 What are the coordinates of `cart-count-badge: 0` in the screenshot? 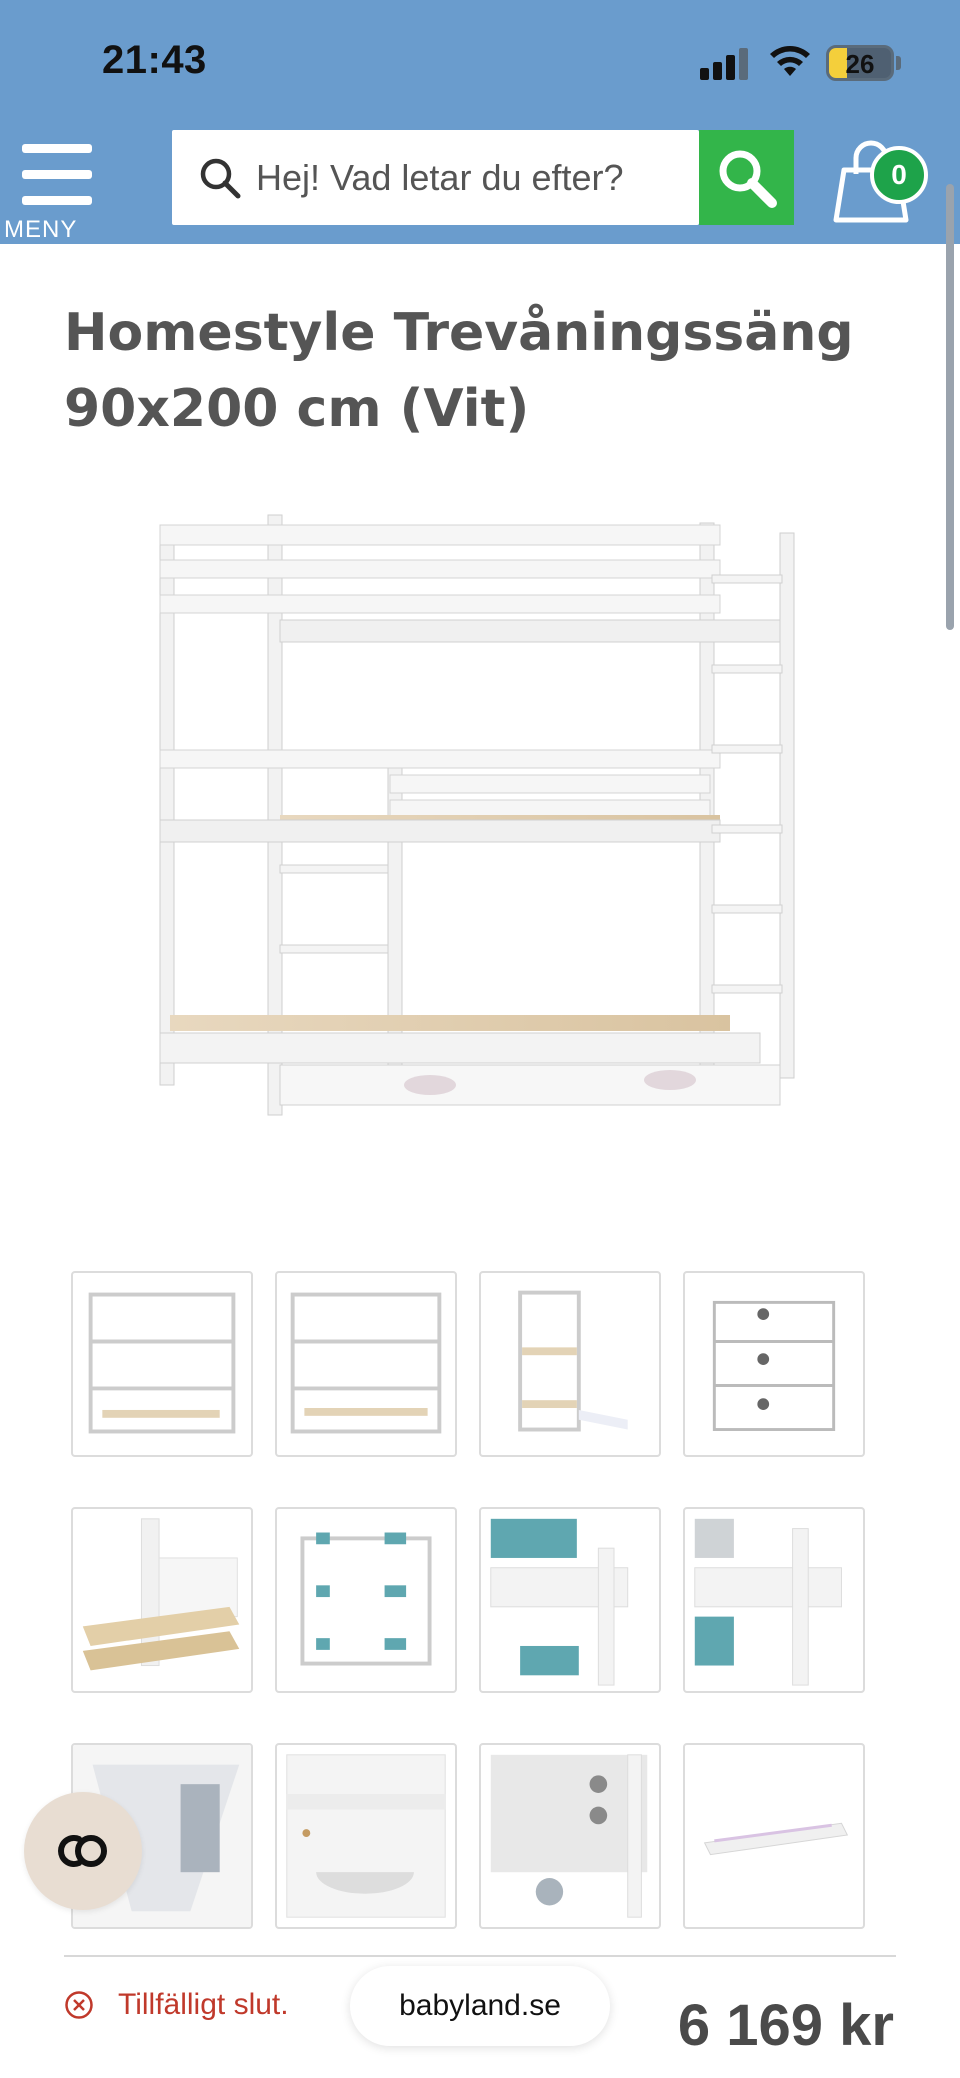 It's located at (899, 175).